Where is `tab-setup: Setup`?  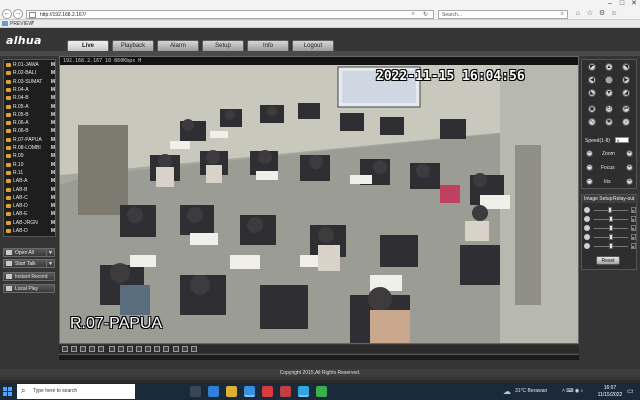 tab-setup: Setup is located at coordinates (223, 45).